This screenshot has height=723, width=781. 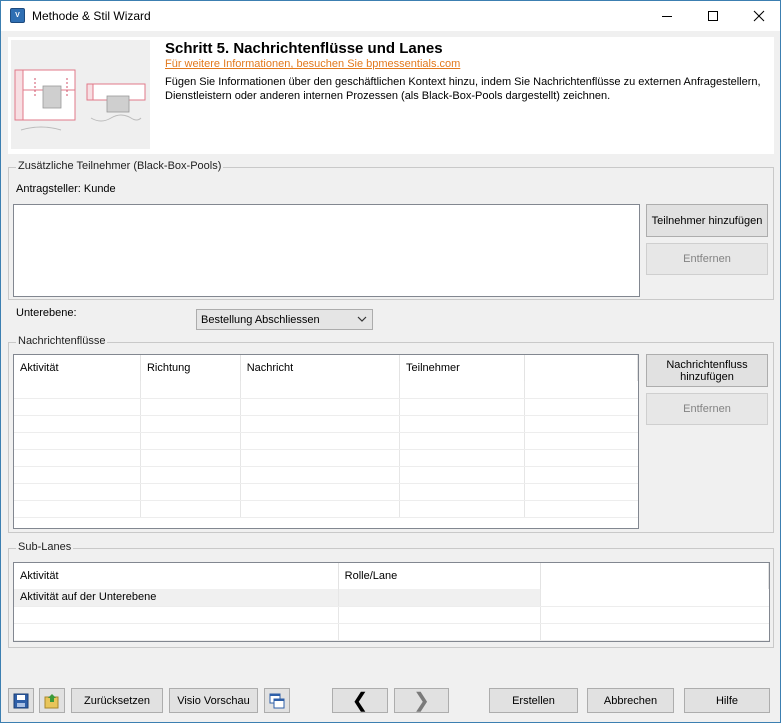 I want to click on add-message-flow-button: Nachrichtenfluss hinzufügen, so click(x=707, y=370).